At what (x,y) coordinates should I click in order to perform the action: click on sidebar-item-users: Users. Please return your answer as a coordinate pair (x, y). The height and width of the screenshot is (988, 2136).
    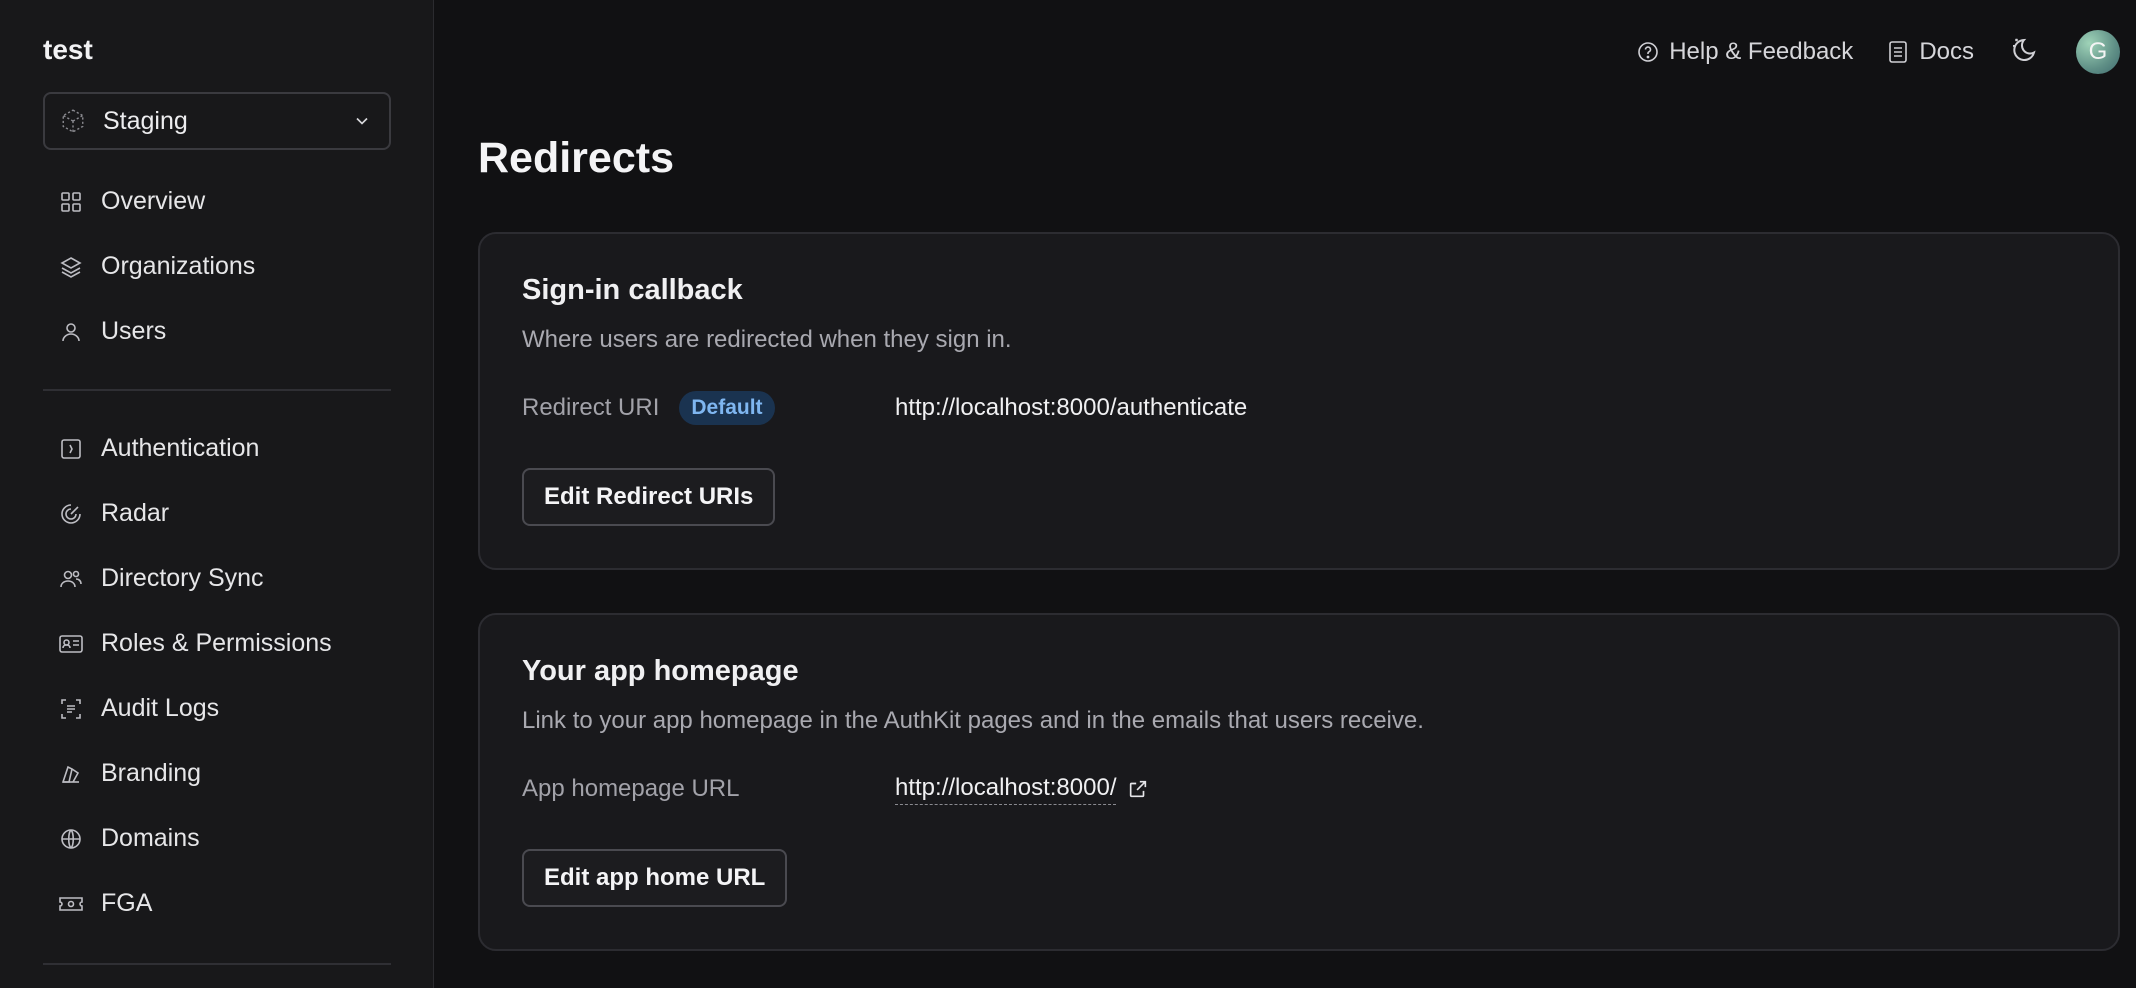
    Looking at the image, I should click on (217, 331).